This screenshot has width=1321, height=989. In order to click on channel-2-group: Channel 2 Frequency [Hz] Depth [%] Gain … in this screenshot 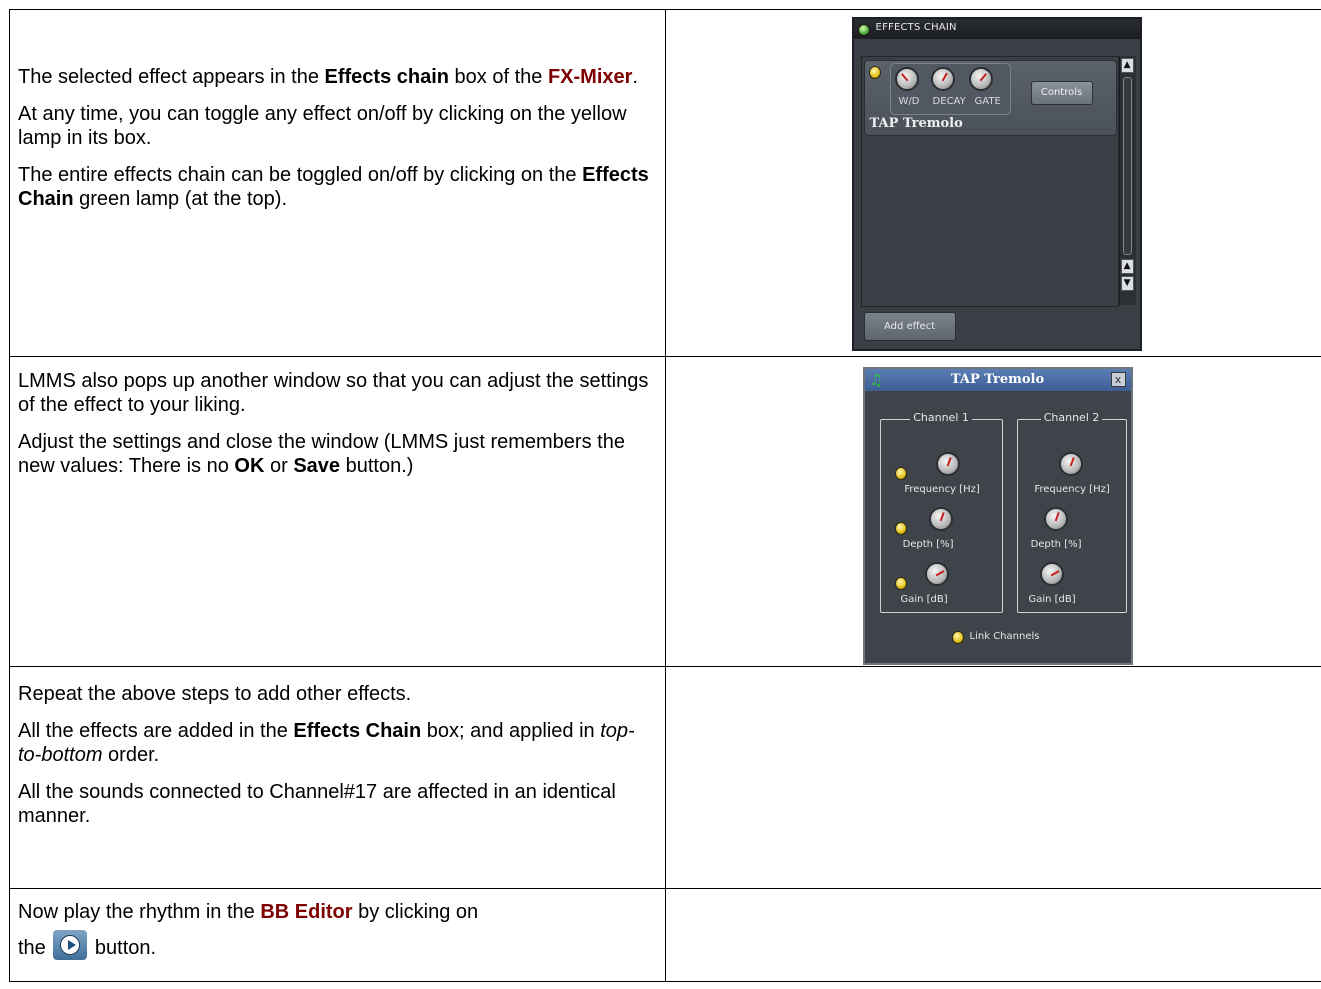, I will do `click(1071, 512)`.